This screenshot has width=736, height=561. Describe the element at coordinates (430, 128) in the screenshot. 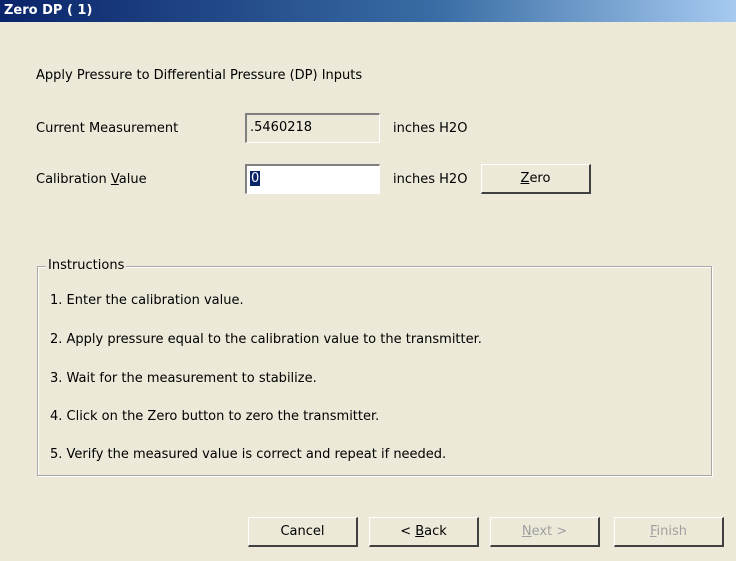

I see `current-measurement-unit: inches H2O` at that location.